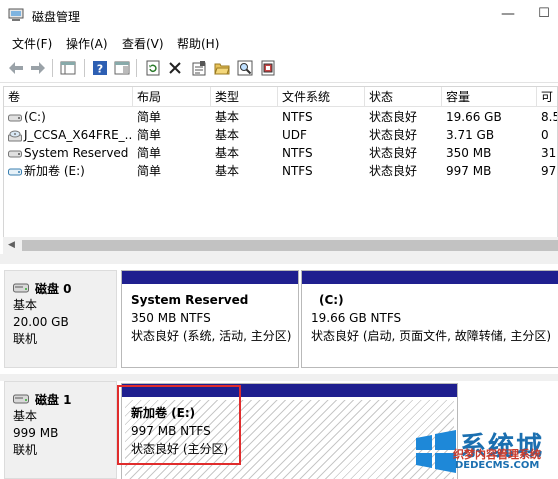  I want to click on disk-management-icon, so click(16, 14).